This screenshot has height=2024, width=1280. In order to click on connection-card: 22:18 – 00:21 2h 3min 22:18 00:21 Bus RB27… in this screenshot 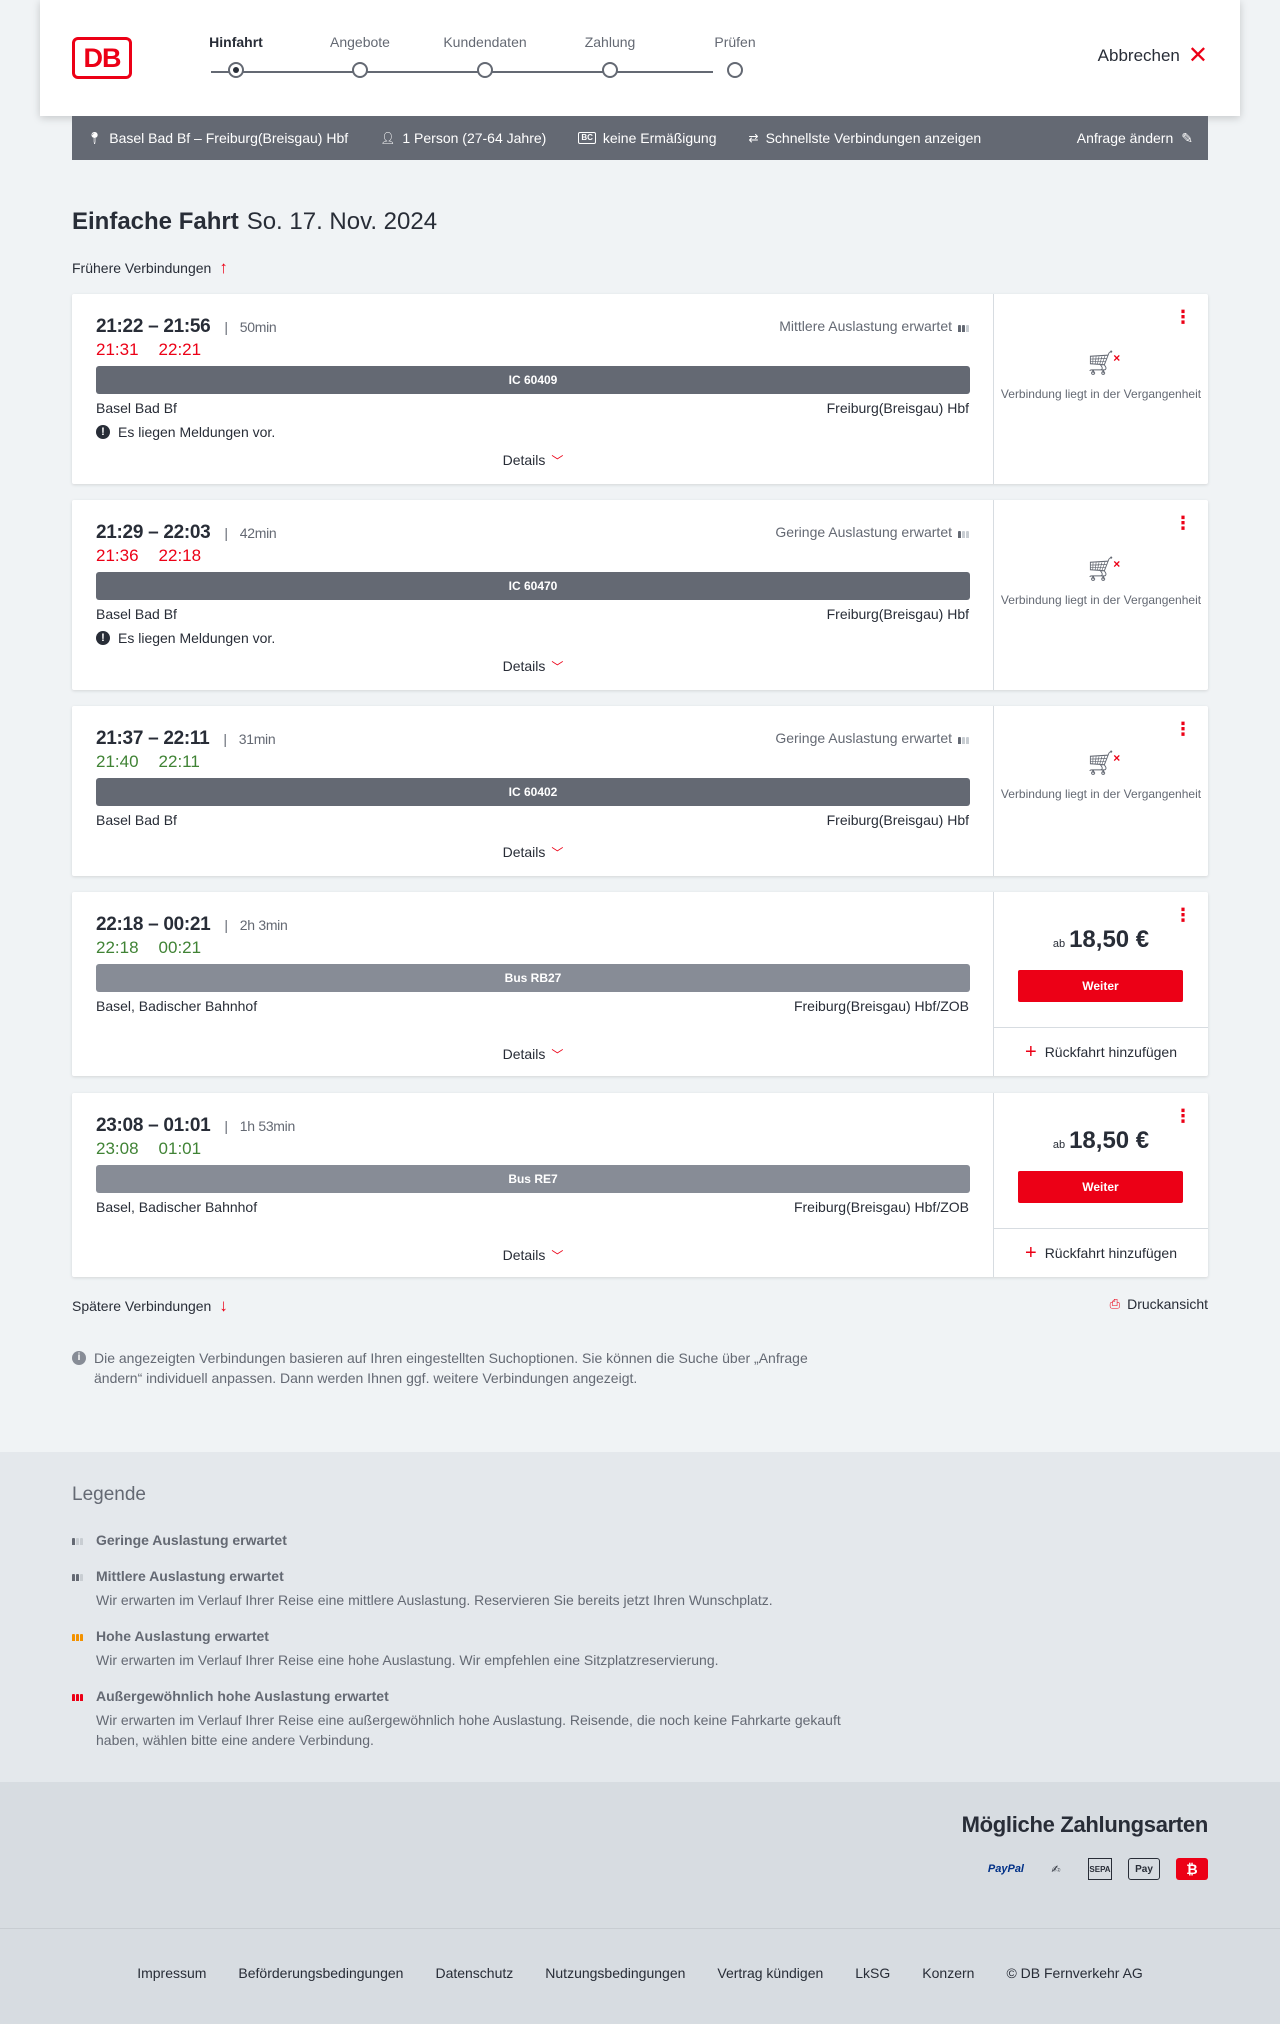, I will do `click(640, 984)`.